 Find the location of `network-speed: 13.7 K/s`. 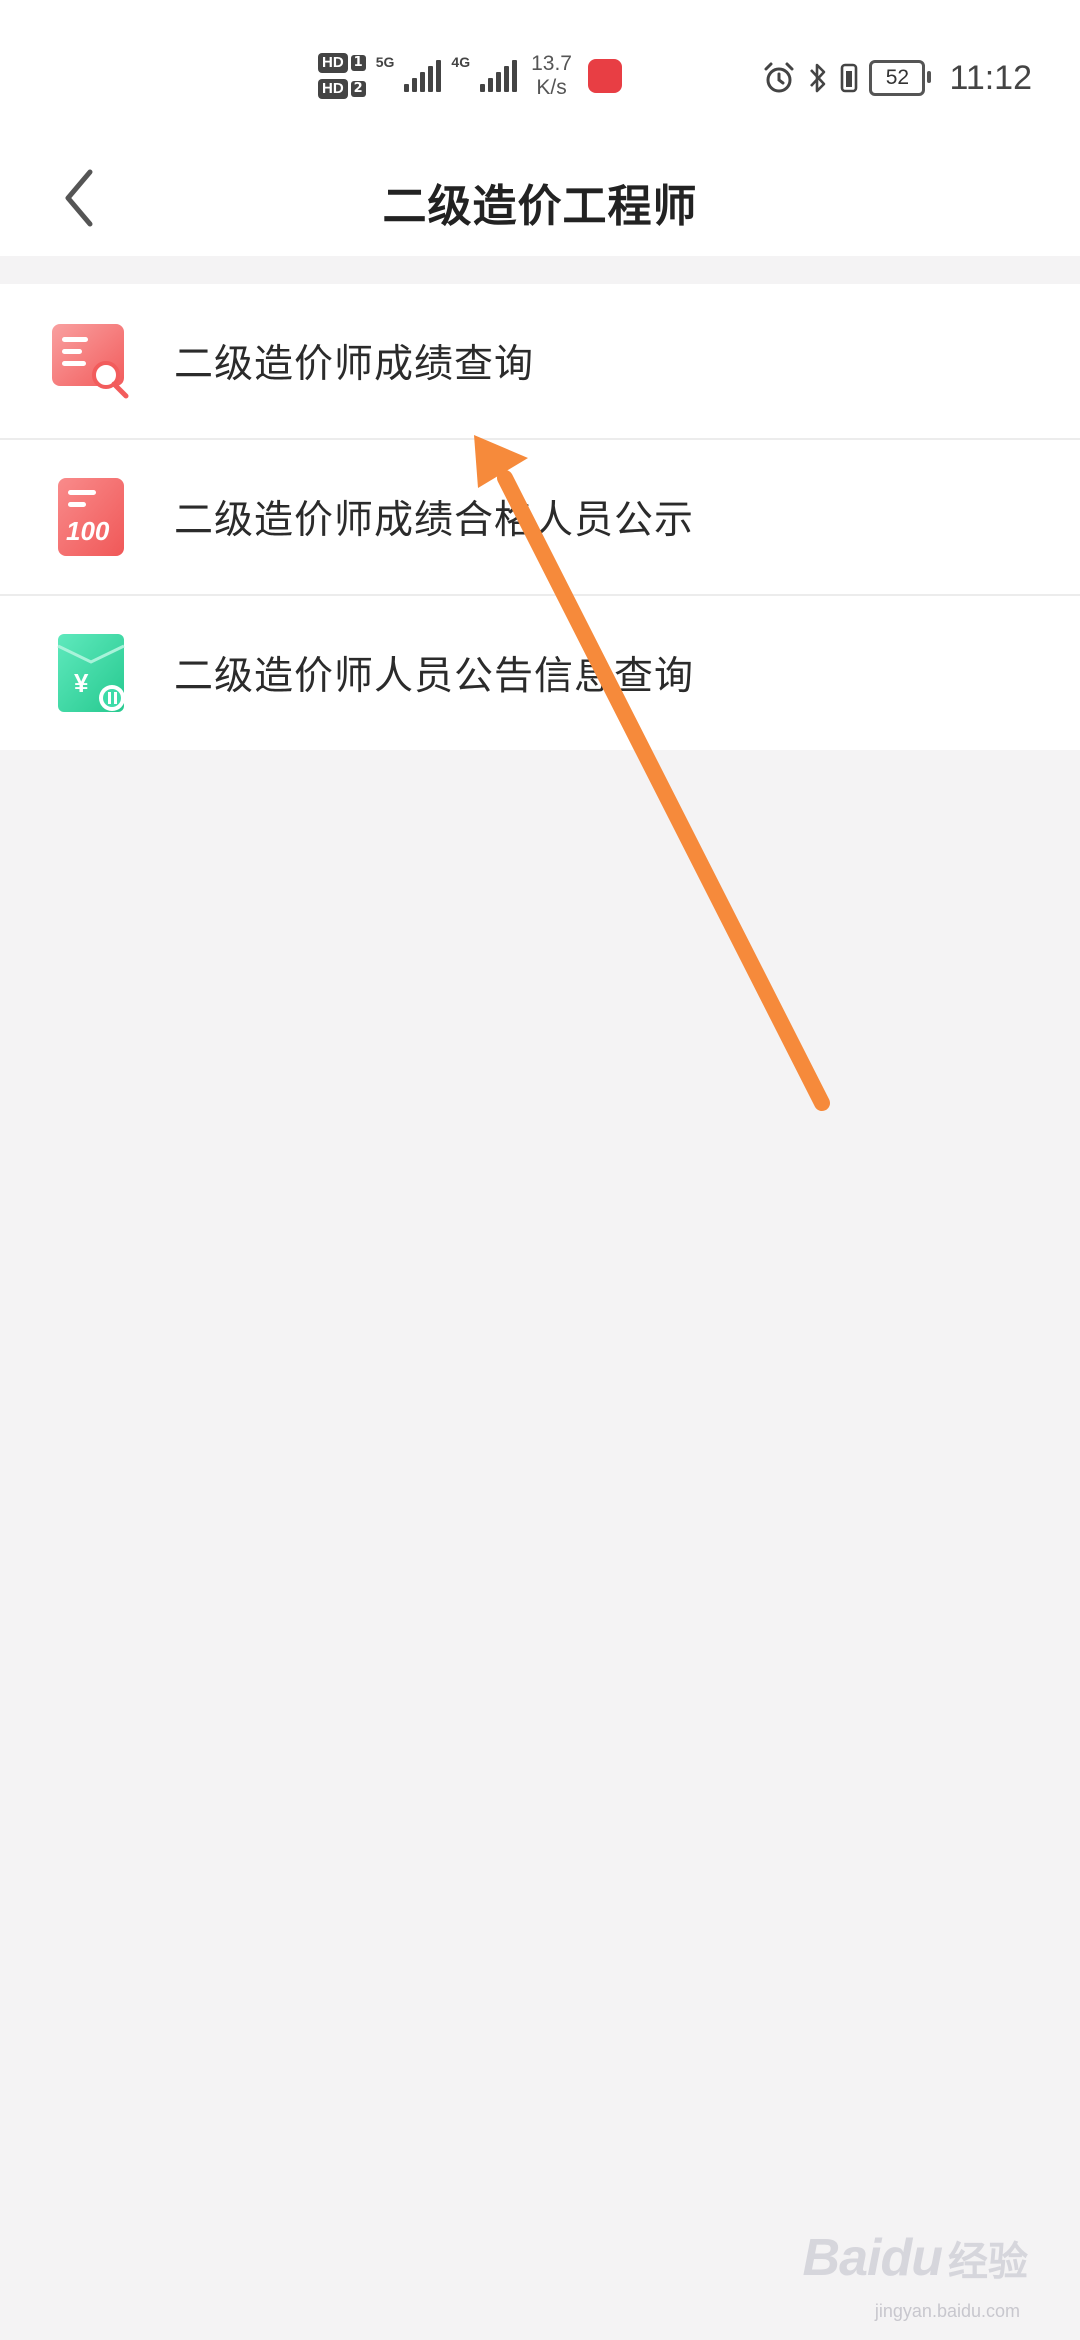

network-speed: 13.7 K/s is located at coordinates (551, 76).